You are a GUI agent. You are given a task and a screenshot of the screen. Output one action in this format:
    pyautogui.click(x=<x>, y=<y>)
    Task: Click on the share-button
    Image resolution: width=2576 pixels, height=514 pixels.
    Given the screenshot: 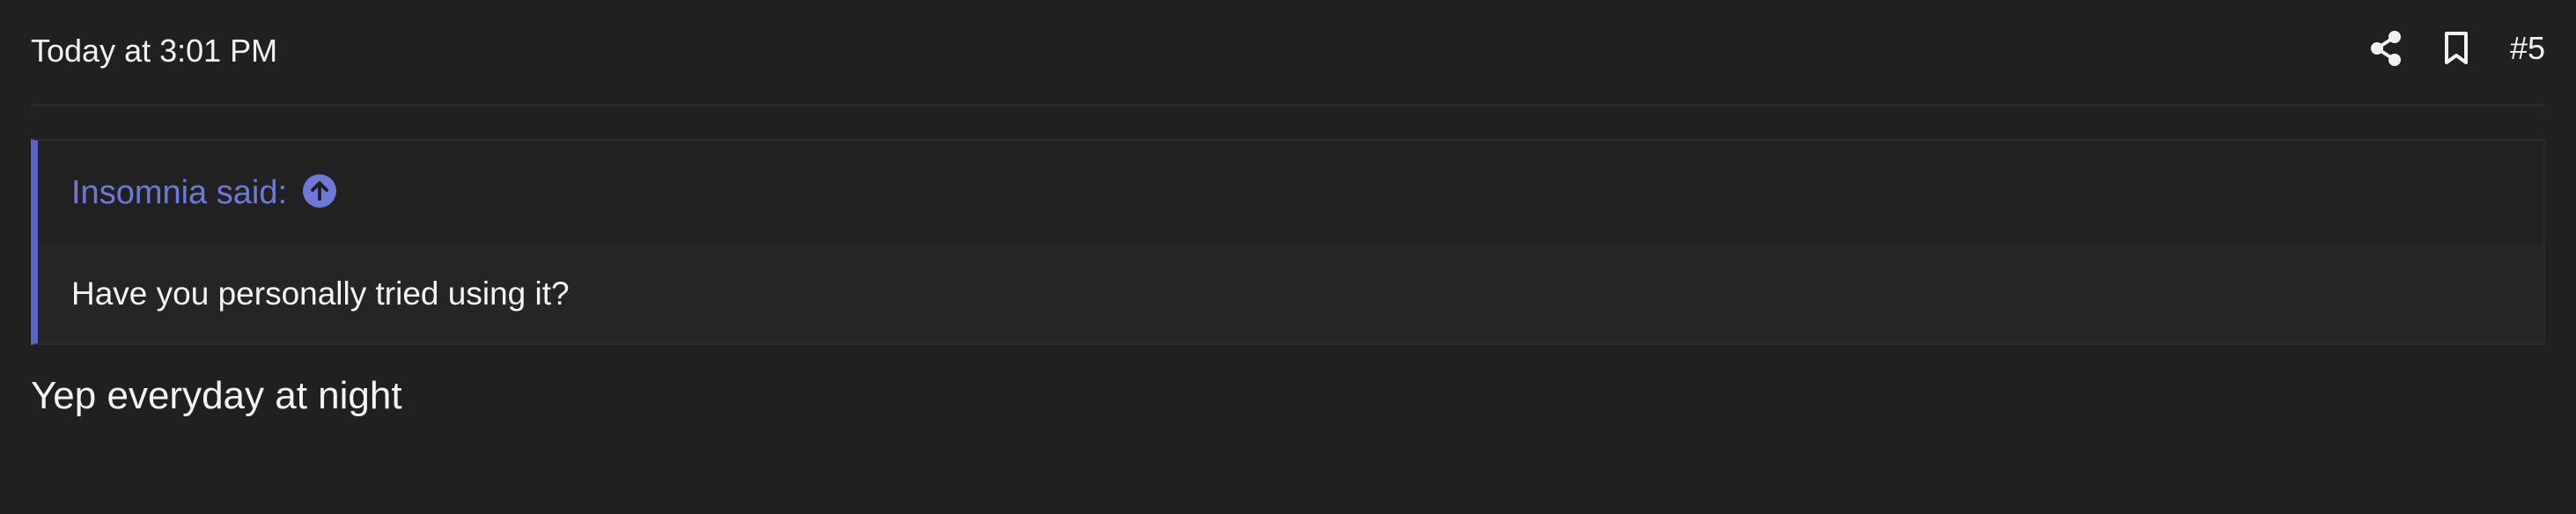 What is the action you would take?
    pyautogui.click(x=2386, y=48)
    